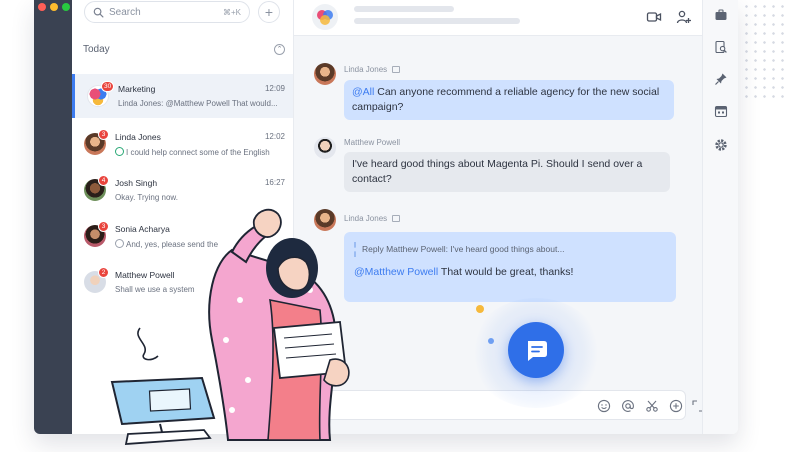 The height and width of the screenshot is (452, 800). I want to click on add-icon, so click(676, 406).